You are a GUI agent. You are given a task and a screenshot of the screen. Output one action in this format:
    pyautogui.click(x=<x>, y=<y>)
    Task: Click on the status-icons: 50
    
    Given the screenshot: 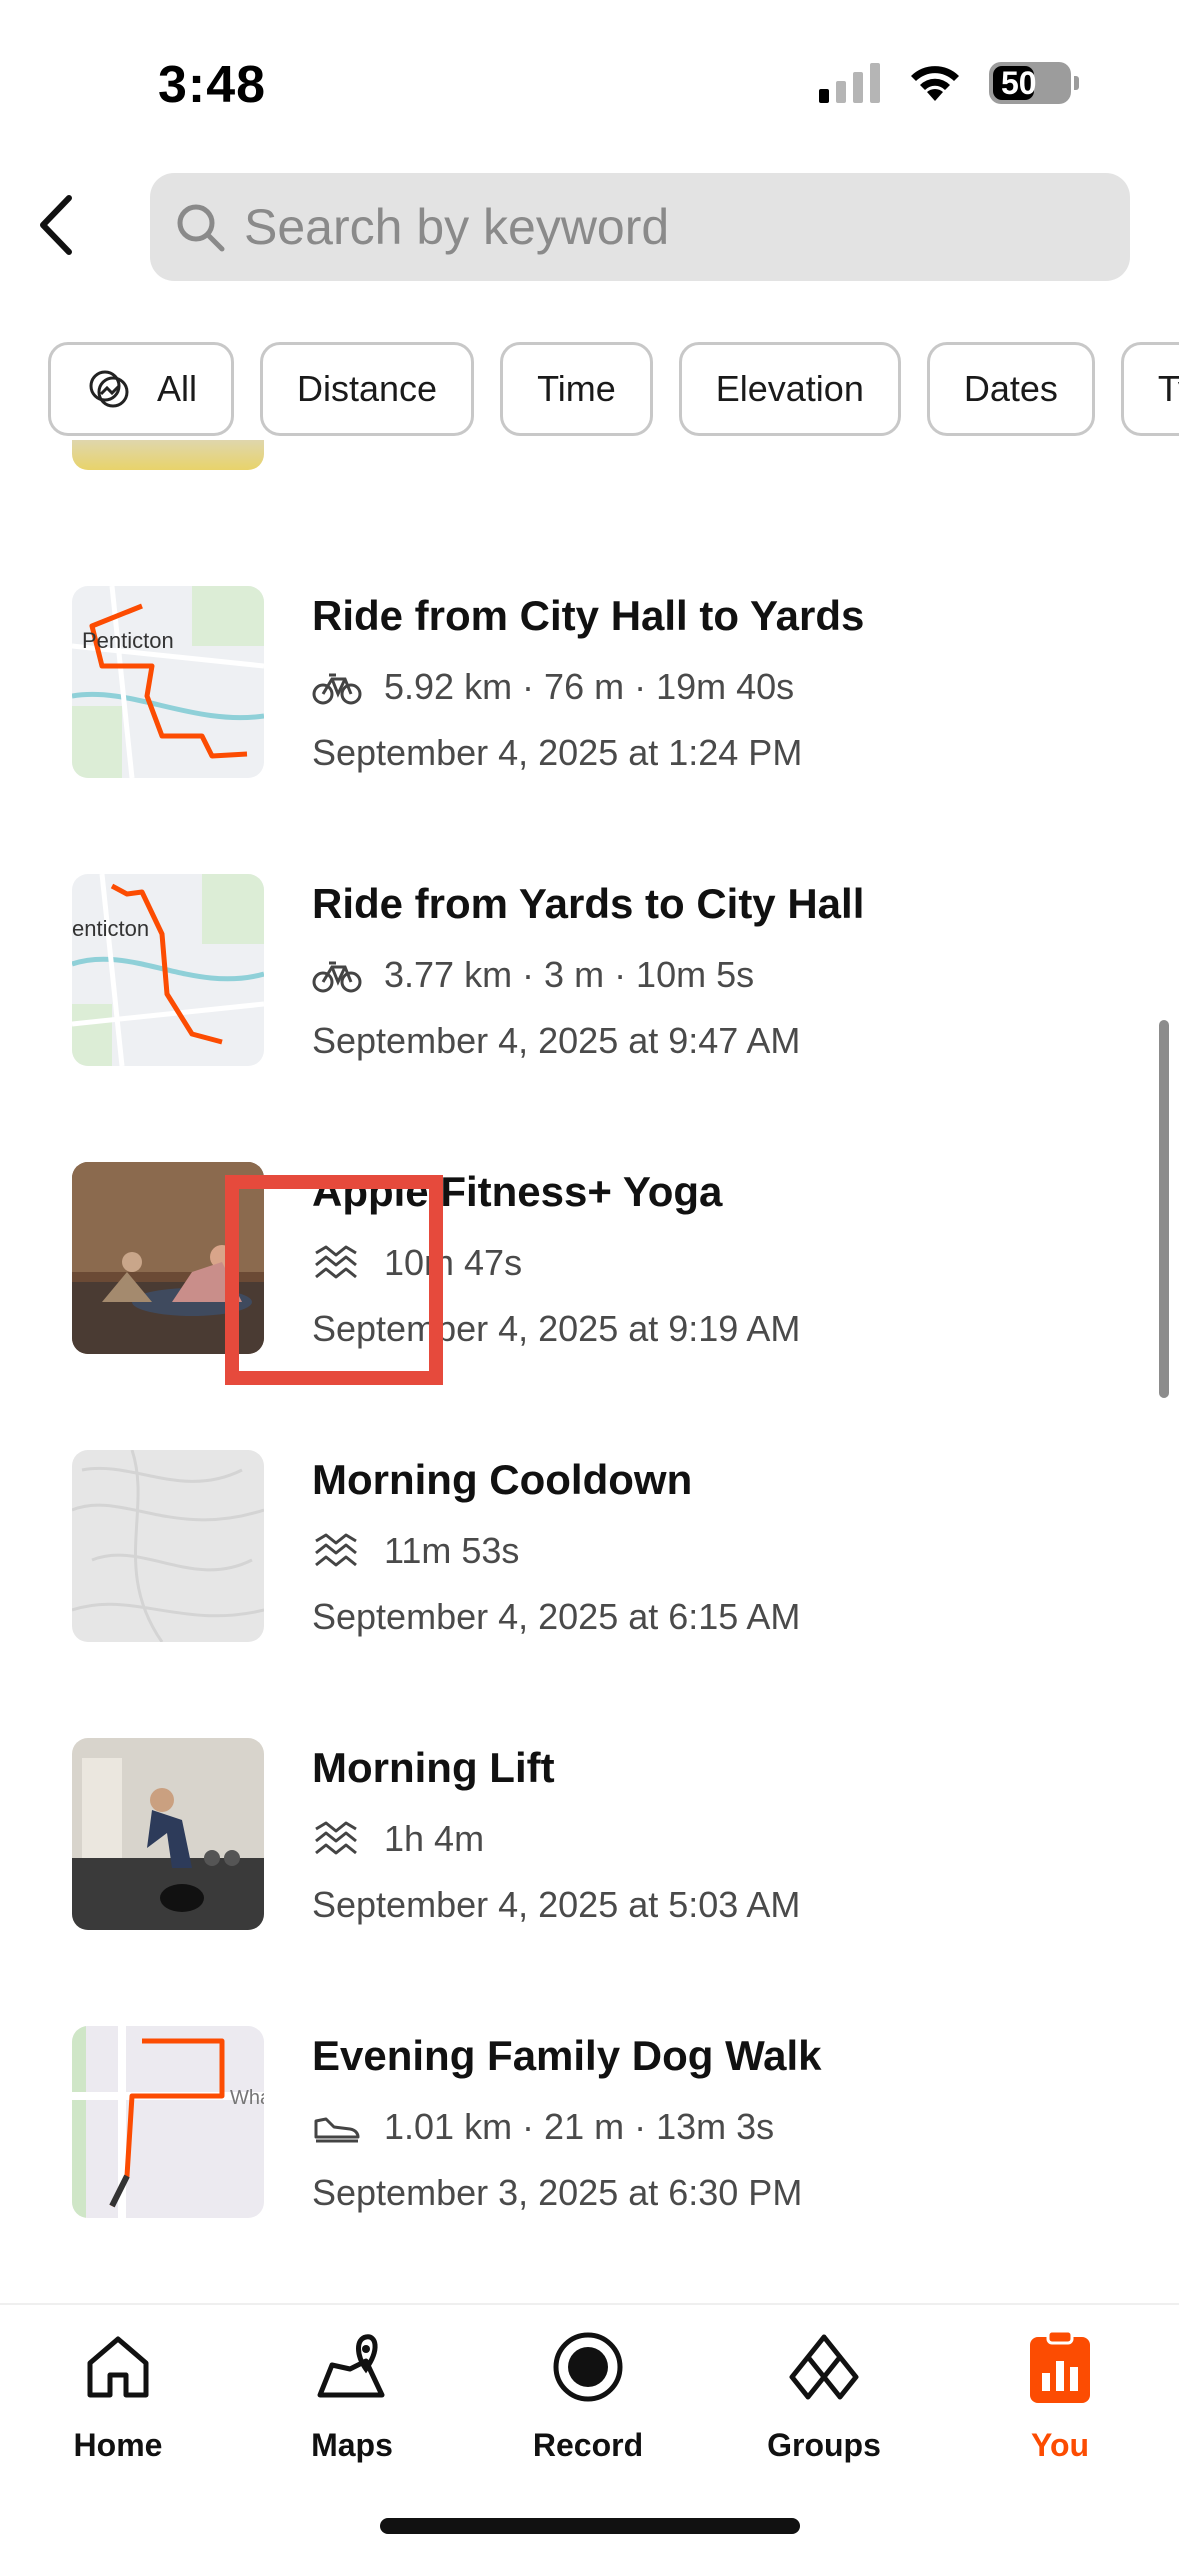 What is the action you would take?
    pyautogui.click(x=949, y=83)
    